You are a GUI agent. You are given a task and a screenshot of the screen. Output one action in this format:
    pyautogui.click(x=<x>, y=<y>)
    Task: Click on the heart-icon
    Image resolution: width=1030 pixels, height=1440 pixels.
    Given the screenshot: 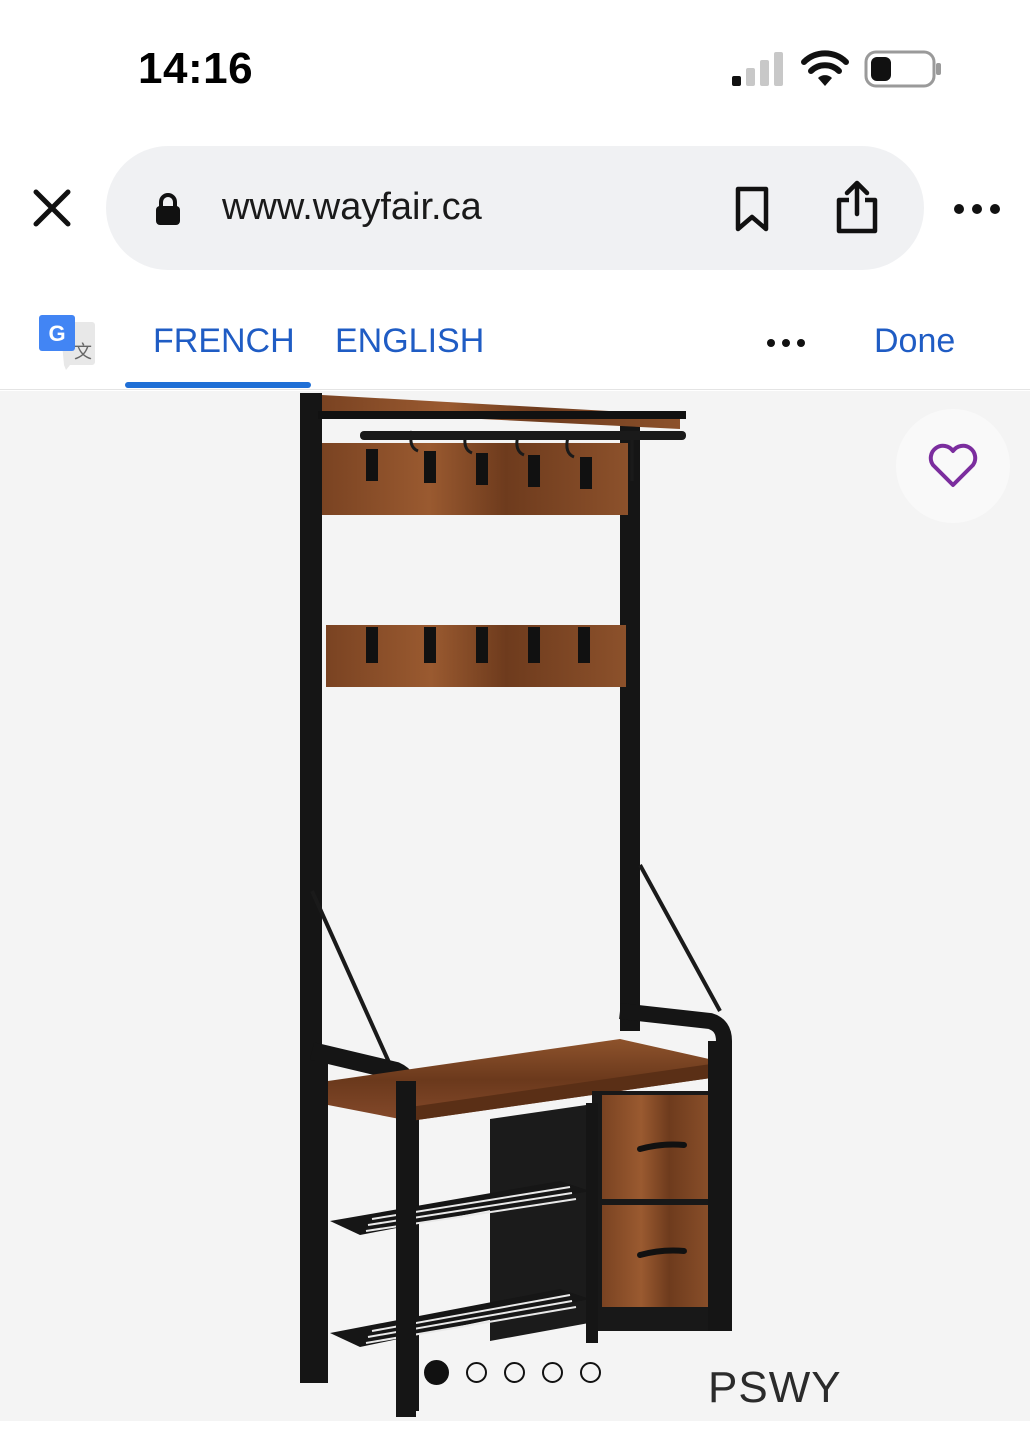 What is the action you would take?
    pyautogui.click(x=953, y=465)
    